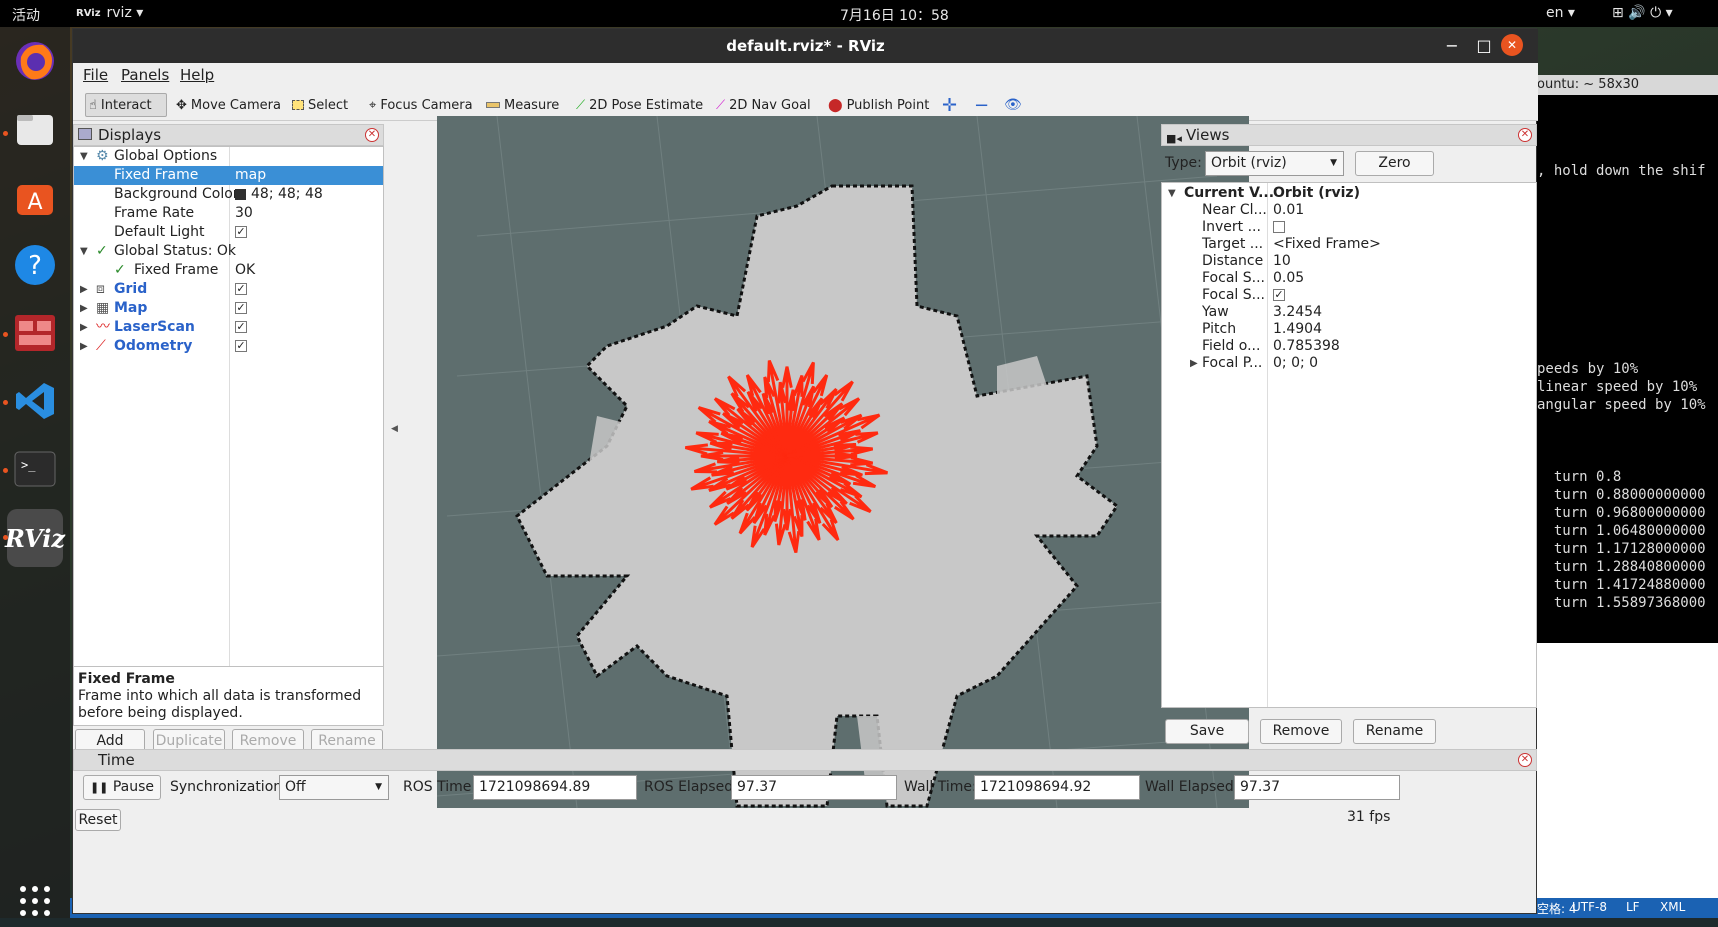  What do you see at coordinates (228, 213) in the screenshot?
I see `tree-row-frame-rate: Frame Rate 30` at bounding box center [228, 213].